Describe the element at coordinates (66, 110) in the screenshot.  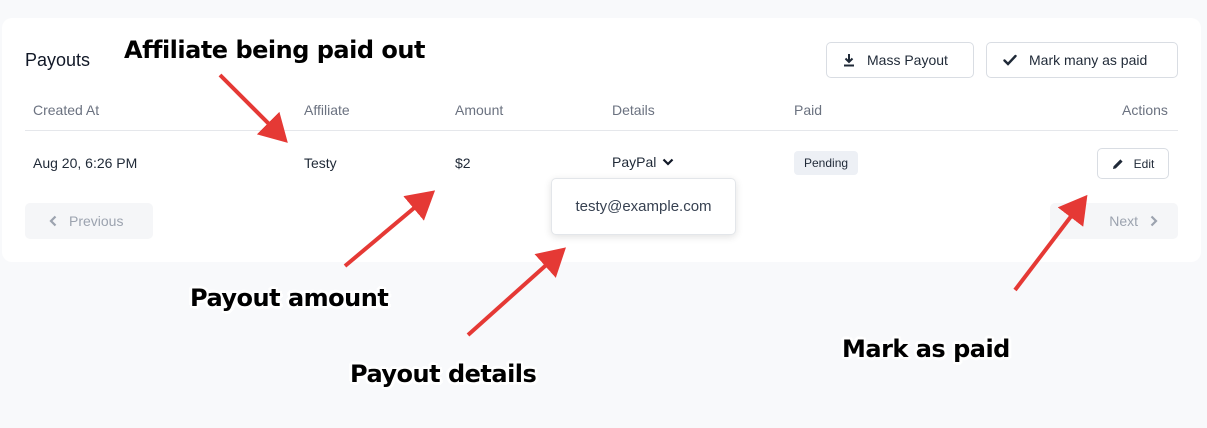
I see `column-header-created-at: Created At` at that location.